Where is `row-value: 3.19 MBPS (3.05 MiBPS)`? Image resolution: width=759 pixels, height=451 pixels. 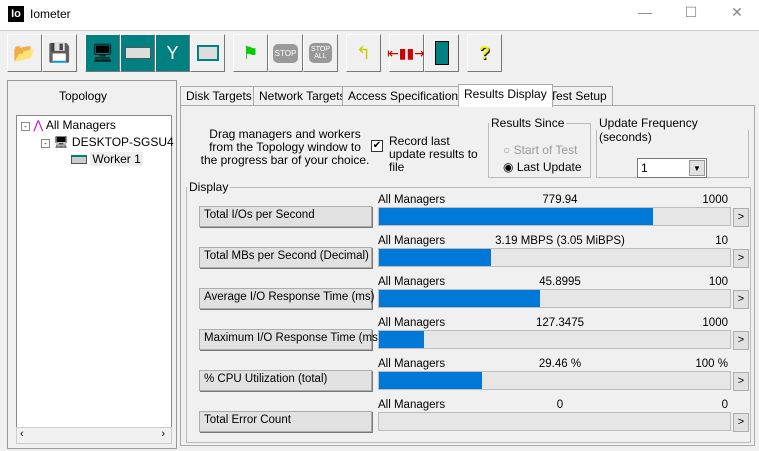
row-value: 3.19 MBPS (3.05 MiBPS) is located at coordinates (560, 241).